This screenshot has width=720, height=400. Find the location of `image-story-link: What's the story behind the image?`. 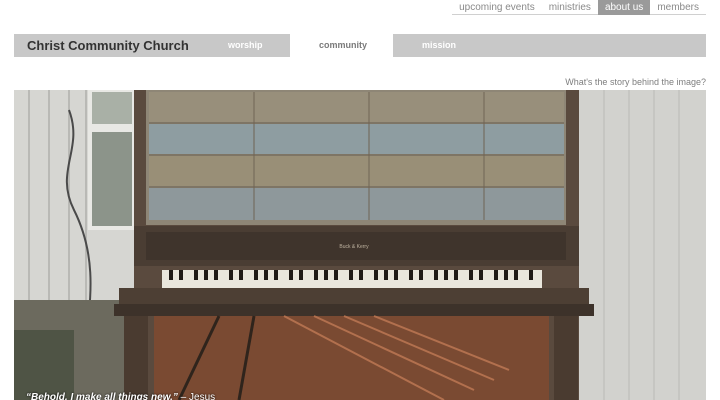

image-story-link: What's the story behind the image? is located at coordinates (635, 82).